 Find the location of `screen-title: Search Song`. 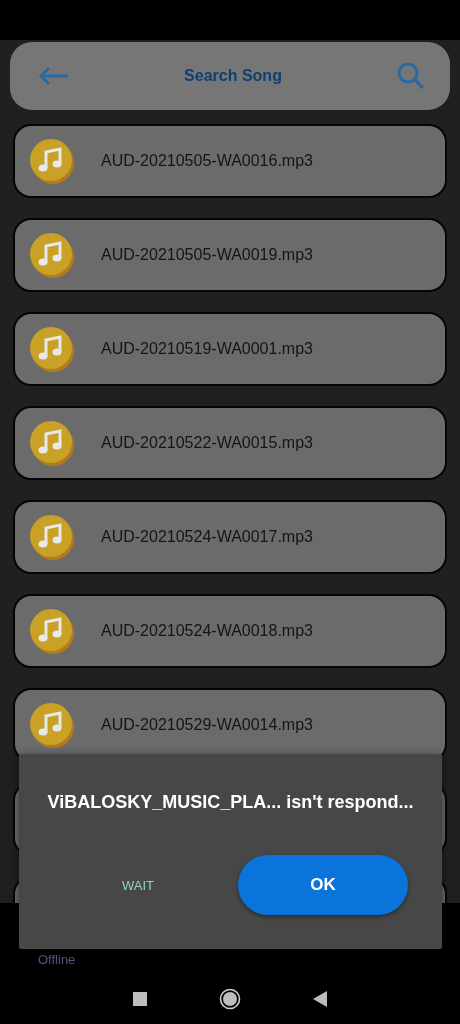

screen-title: Search Song is located at coordinates (233, 76).